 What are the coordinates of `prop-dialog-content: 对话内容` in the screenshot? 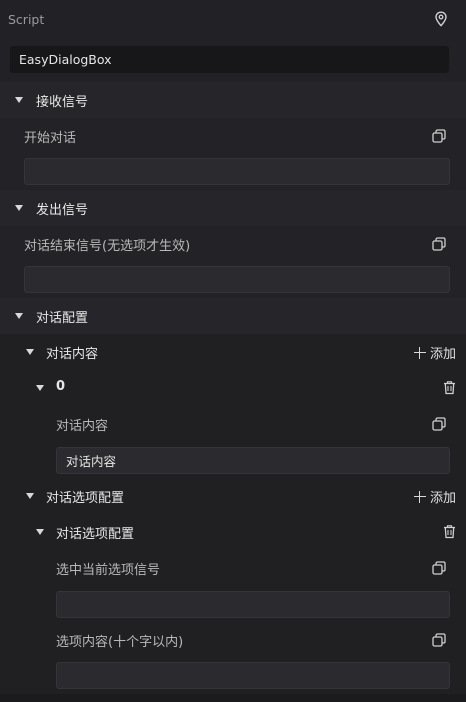 It's located at (233, 424).